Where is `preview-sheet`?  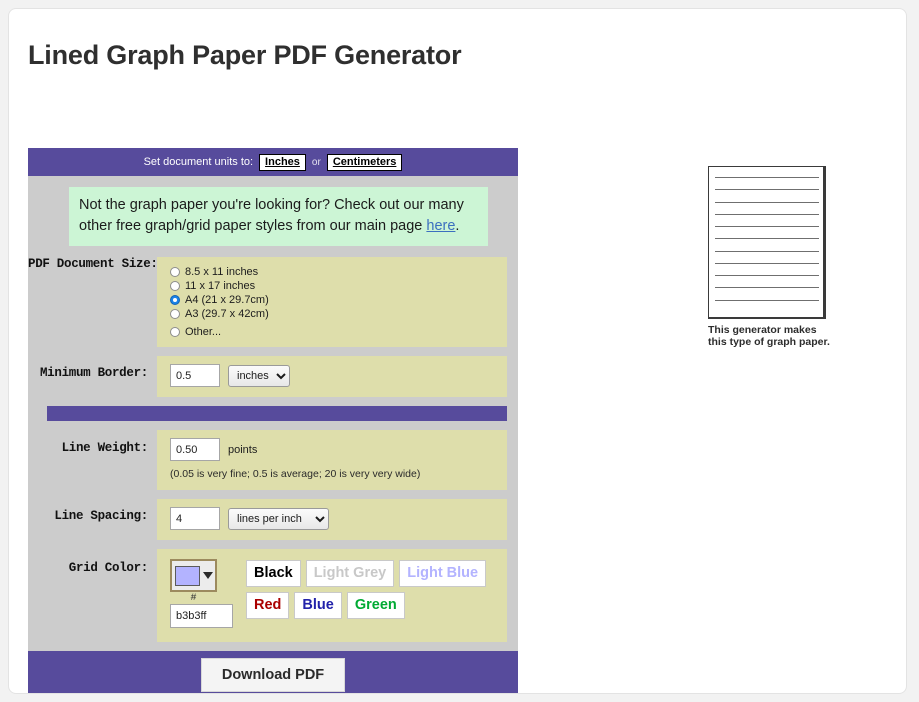 preview-sheet is located at coordinates (767, 242).